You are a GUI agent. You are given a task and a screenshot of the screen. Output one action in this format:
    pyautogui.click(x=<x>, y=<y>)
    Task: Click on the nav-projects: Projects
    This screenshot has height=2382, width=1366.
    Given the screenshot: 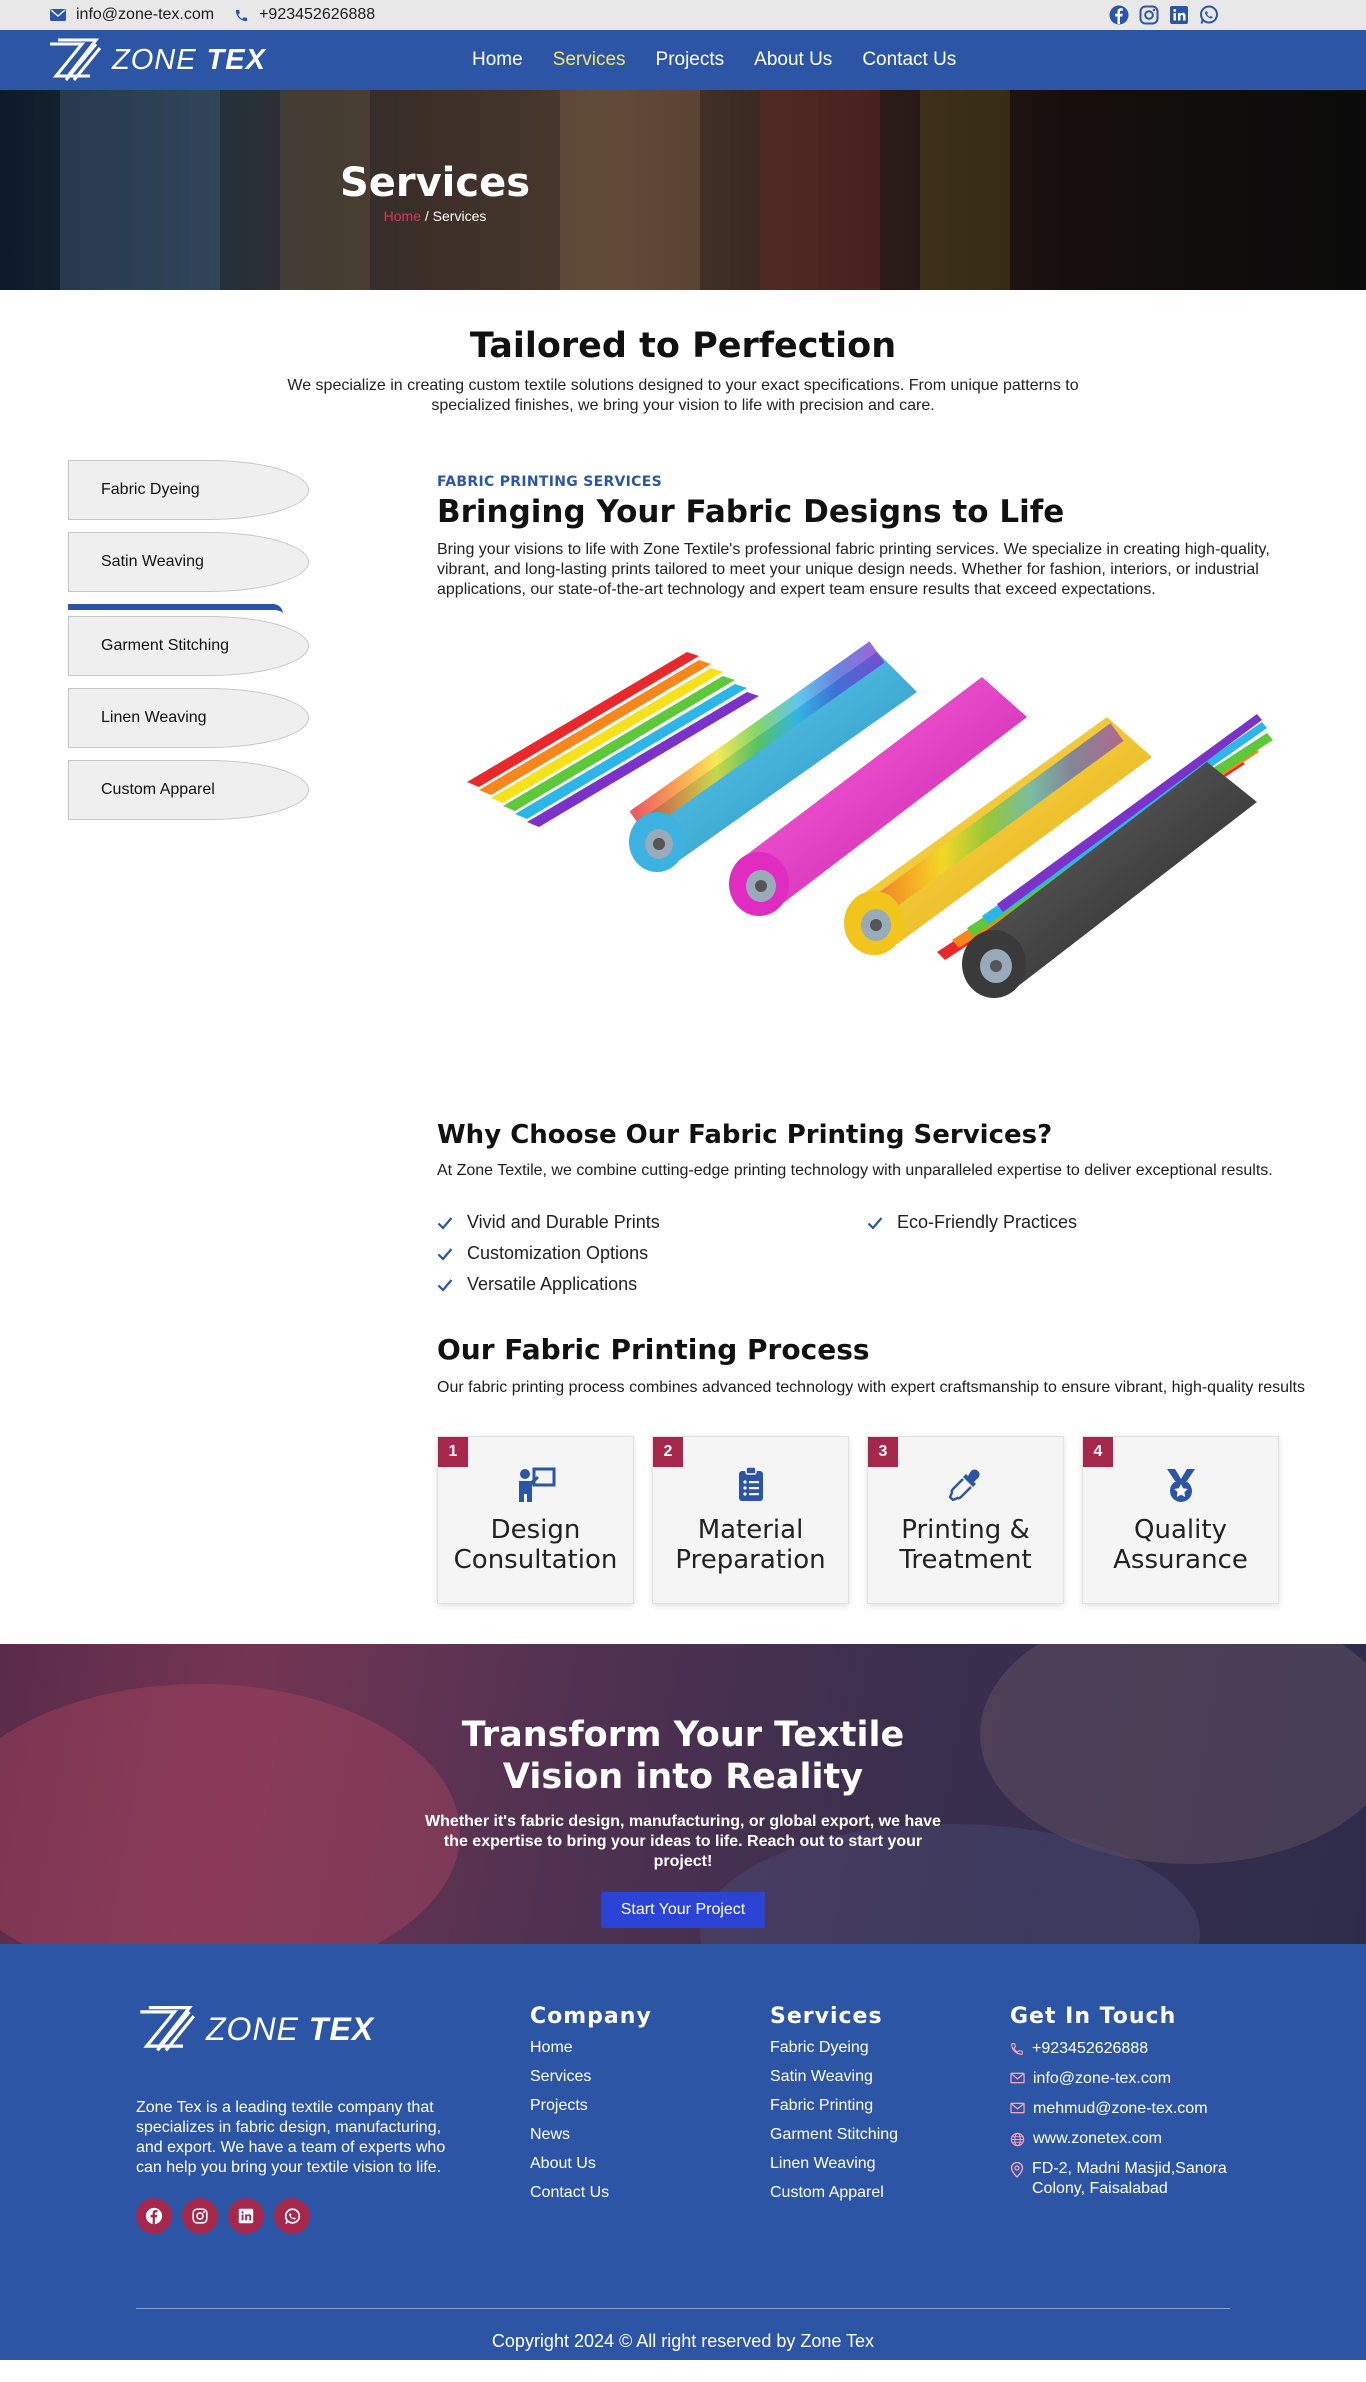 What is the action you would take?
    pyautogui.click(x=690, y=60)
    